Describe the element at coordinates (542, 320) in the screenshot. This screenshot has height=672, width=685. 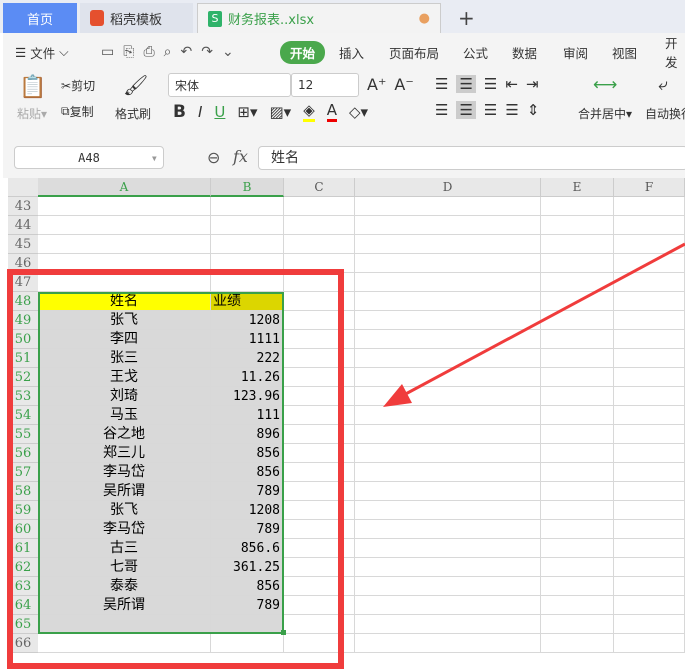
I see `annotation-arrow` at that location.